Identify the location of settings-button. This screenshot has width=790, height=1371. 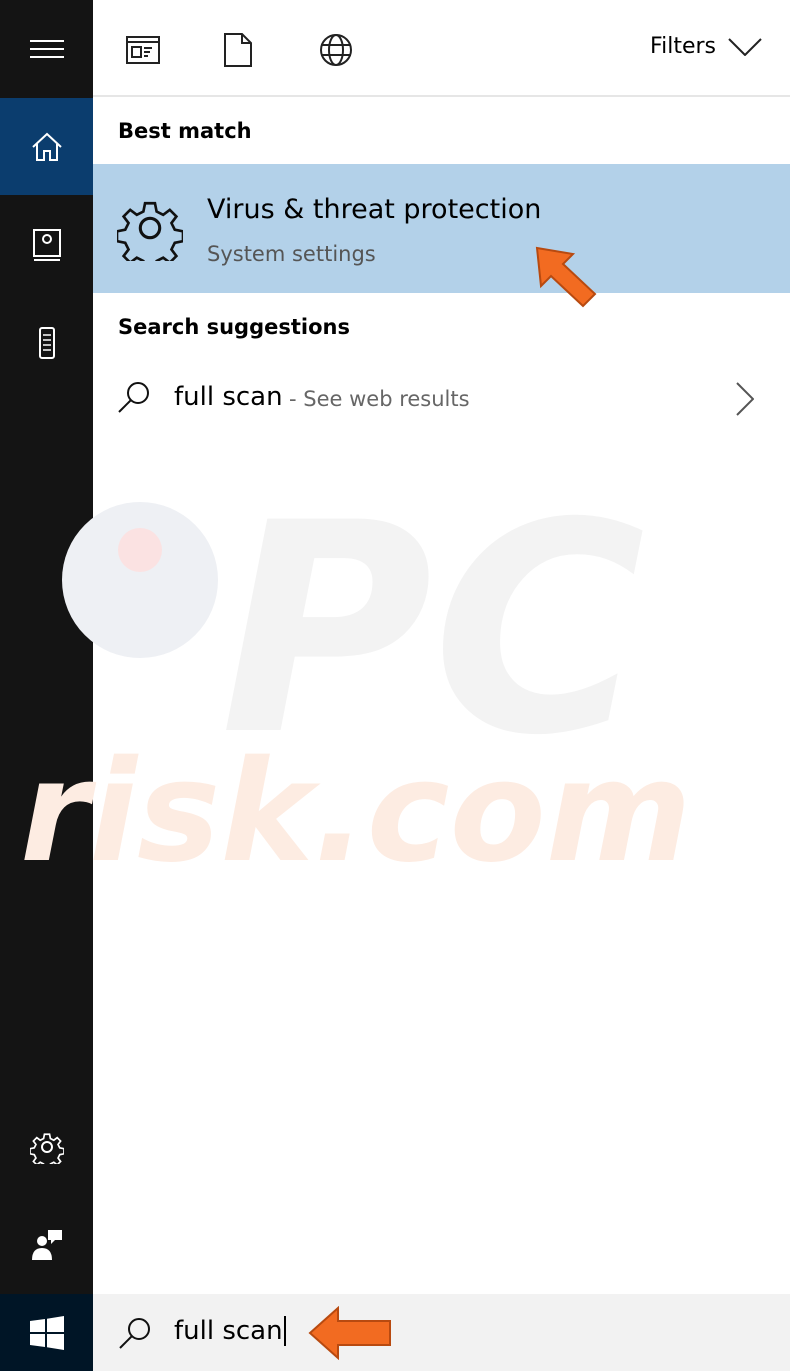
(46, 1146).